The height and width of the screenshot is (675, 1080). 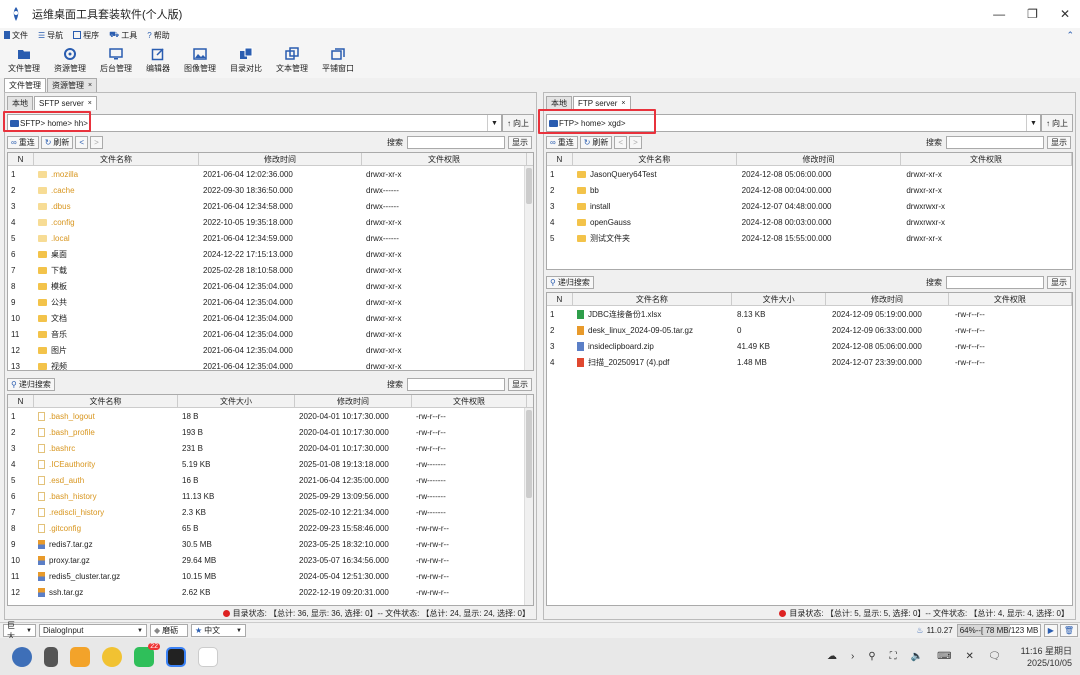 I want to click on app-logo-icon, so click(x=208, y=656).